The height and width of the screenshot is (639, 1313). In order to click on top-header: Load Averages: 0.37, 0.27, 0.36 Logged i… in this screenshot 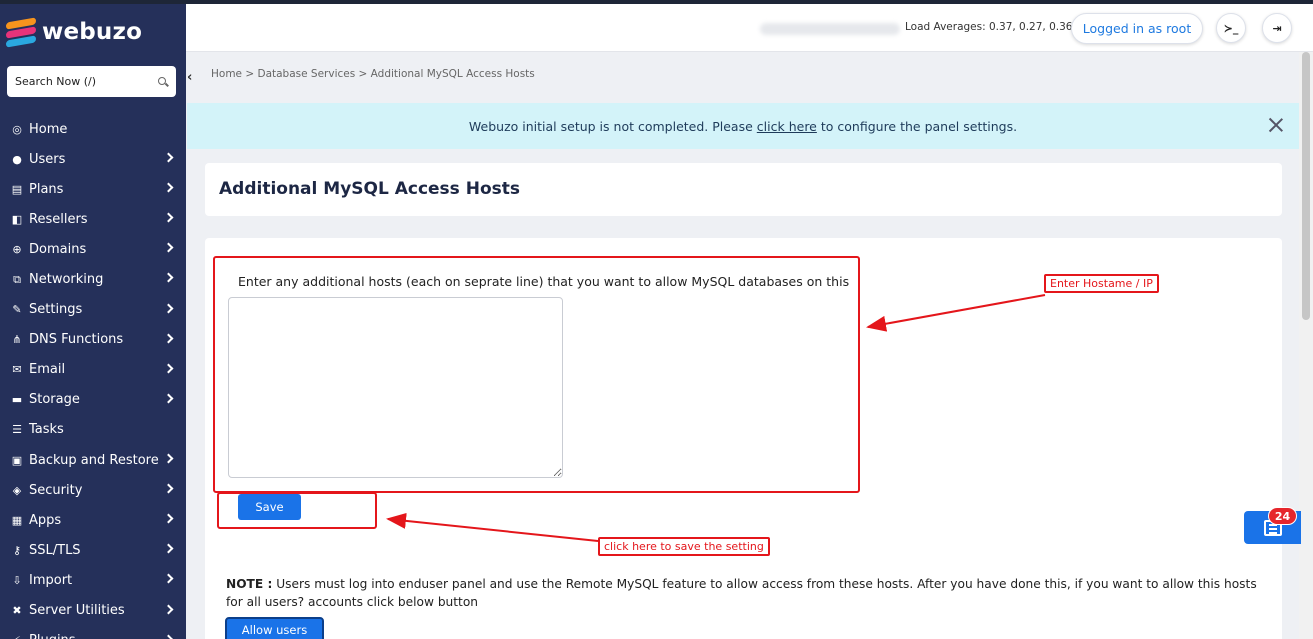, I will do `click(749, 28)`.